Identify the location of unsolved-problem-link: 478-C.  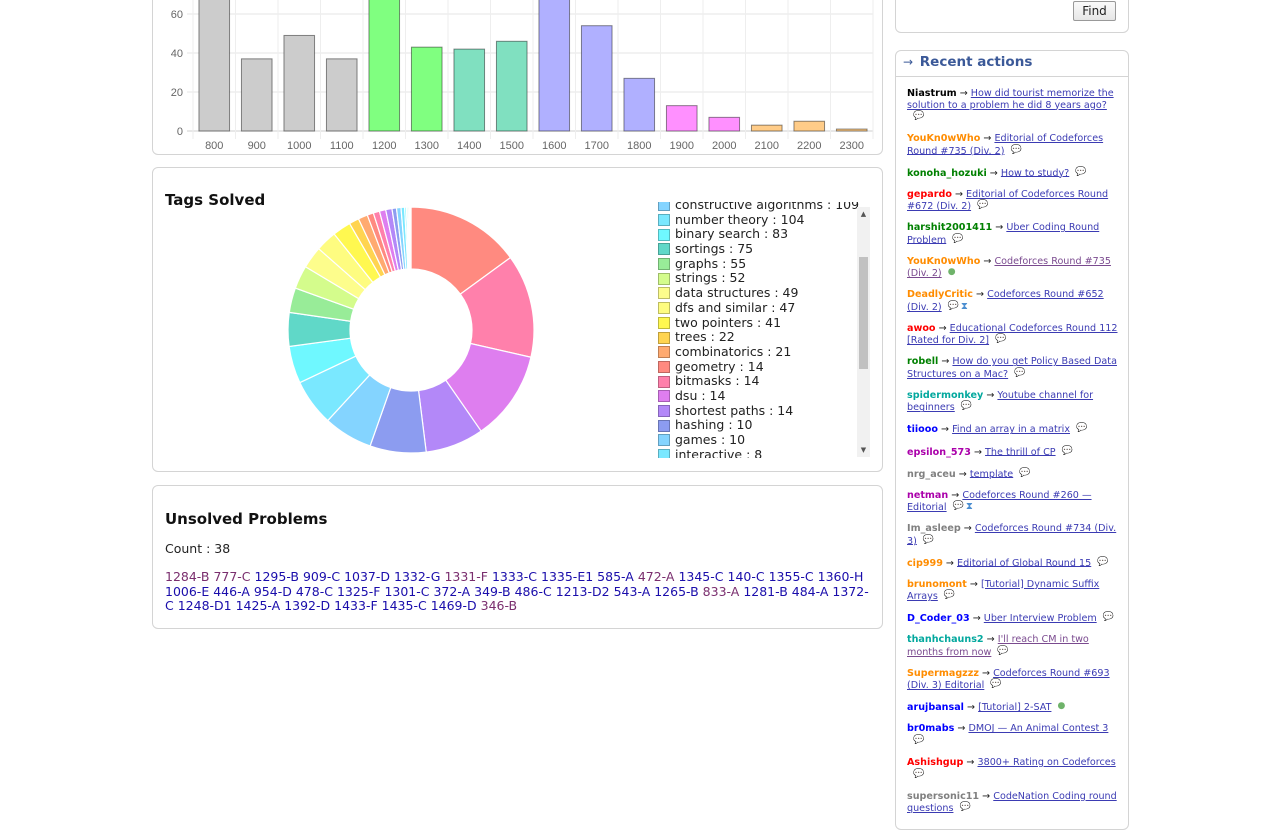
(314, 591).